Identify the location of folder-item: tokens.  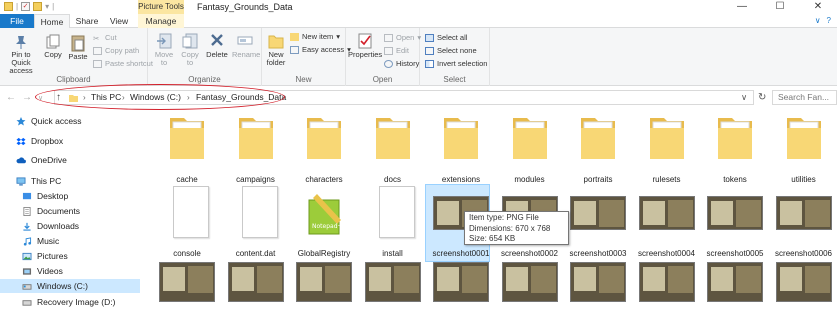
(735, 152).